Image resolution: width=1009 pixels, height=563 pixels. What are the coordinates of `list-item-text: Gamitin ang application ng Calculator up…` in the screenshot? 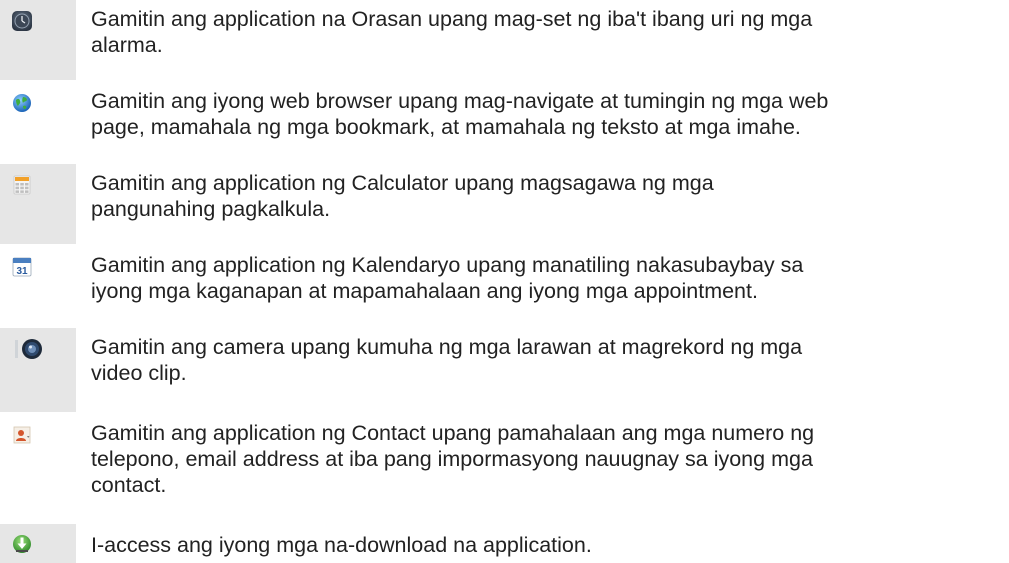 It's located at (543, 196).